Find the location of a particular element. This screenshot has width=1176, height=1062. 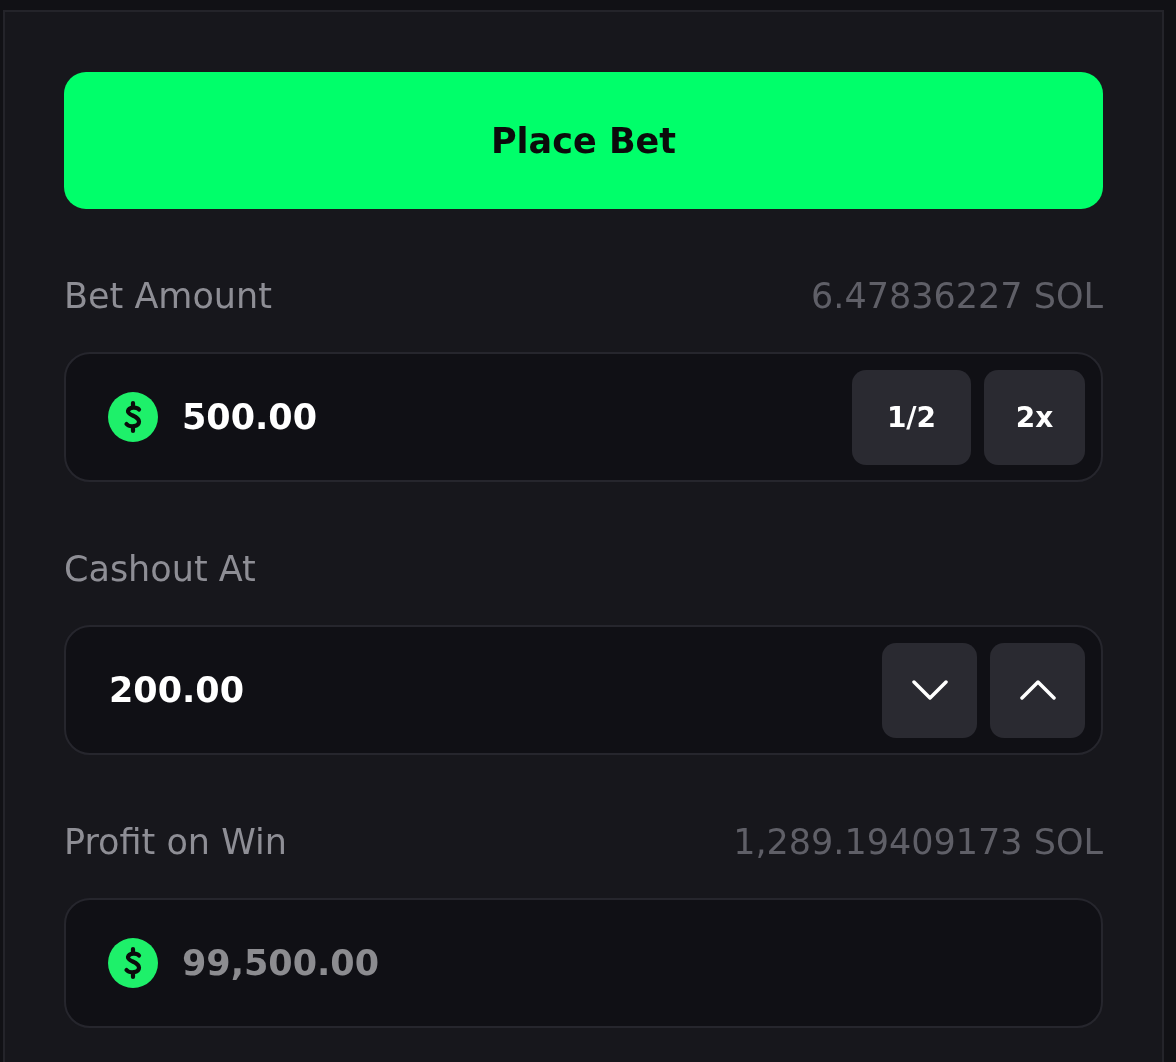

field-label: Bet Amount is located at coordinates (168, 296).